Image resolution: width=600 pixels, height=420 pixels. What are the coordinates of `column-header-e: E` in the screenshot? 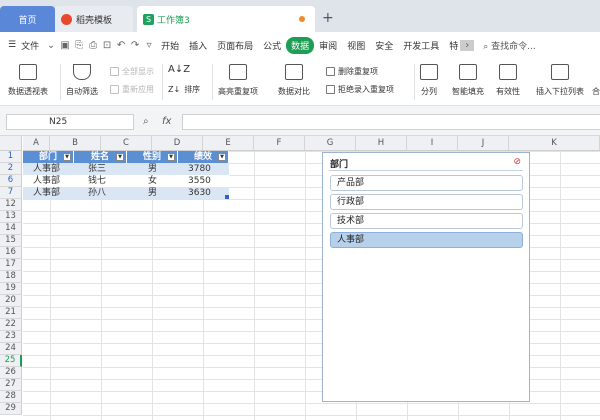 It's located at (228, 143).